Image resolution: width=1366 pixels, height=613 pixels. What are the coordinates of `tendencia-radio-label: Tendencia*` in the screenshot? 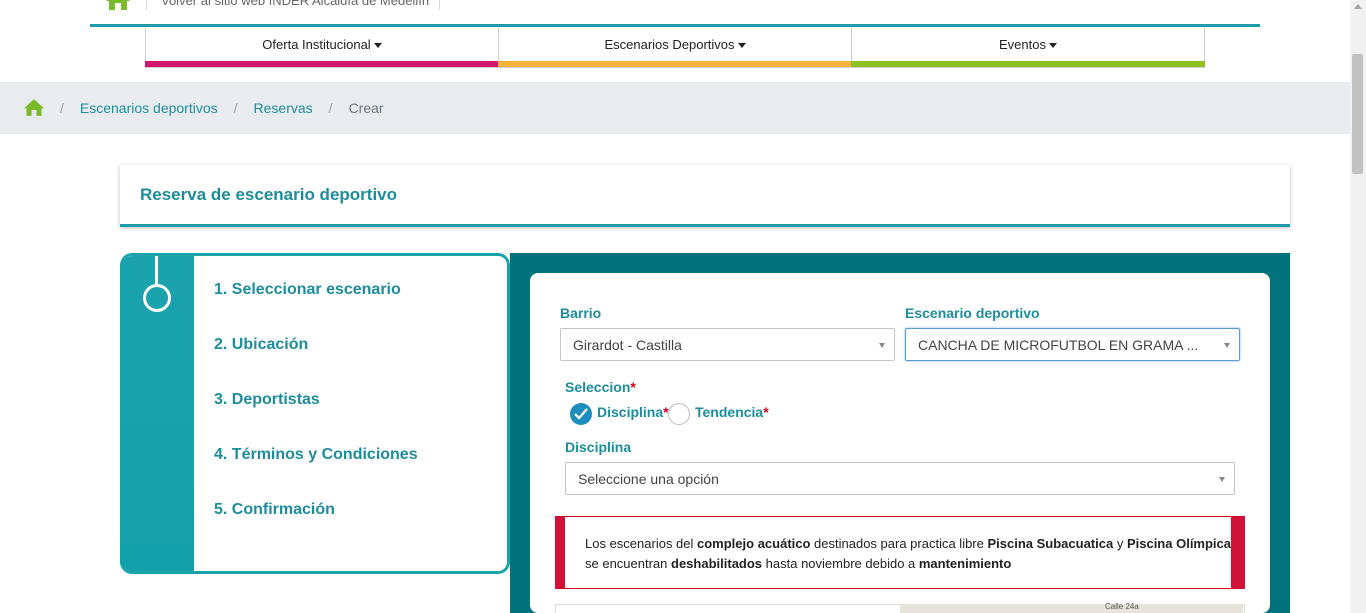 It's located at (732, 412).